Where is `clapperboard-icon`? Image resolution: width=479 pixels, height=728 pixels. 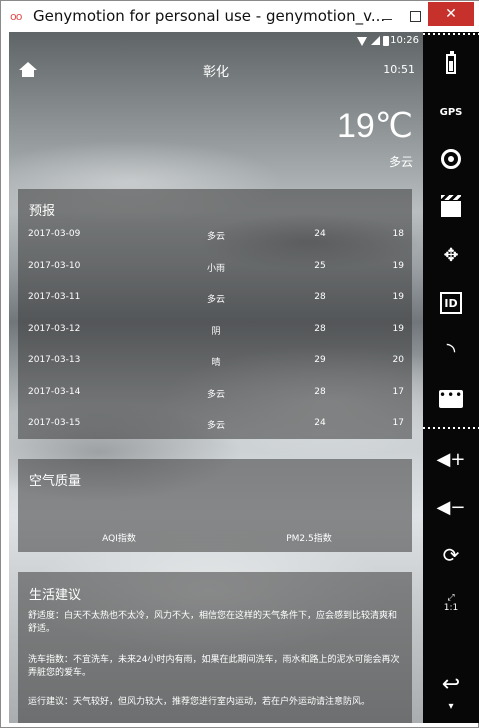
clapperboard-icon is located at coordinates (451, 206).